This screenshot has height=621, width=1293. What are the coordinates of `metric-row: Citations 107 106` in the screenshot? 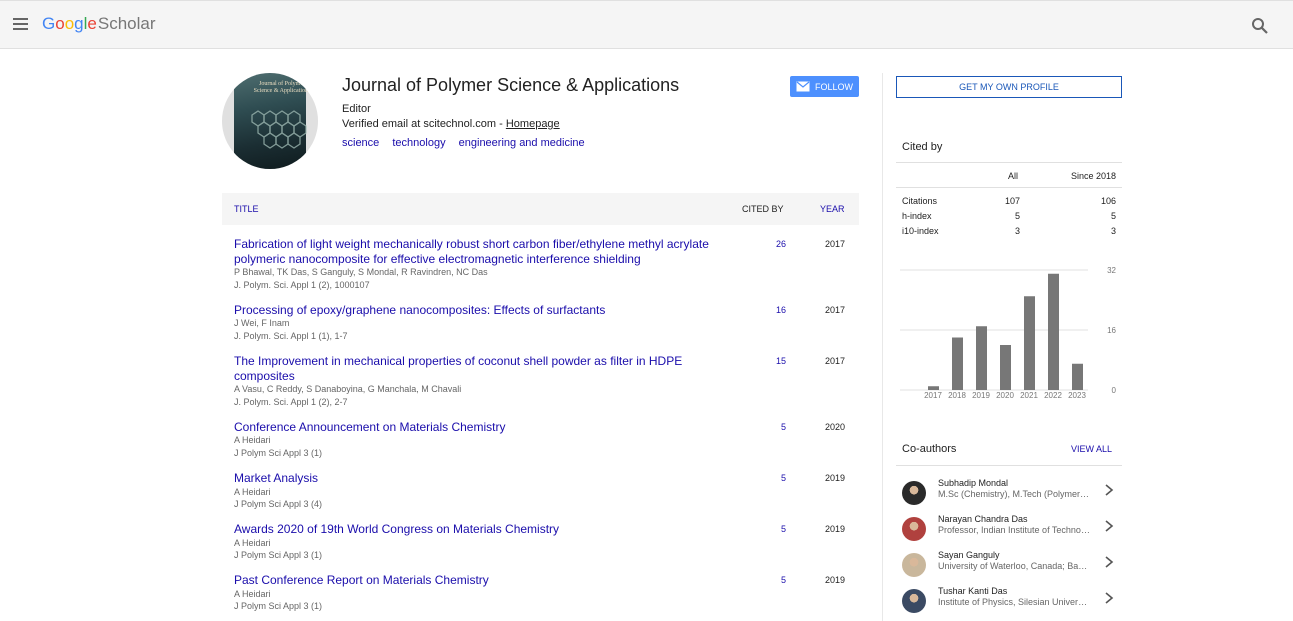 It's located at (1009, 203).